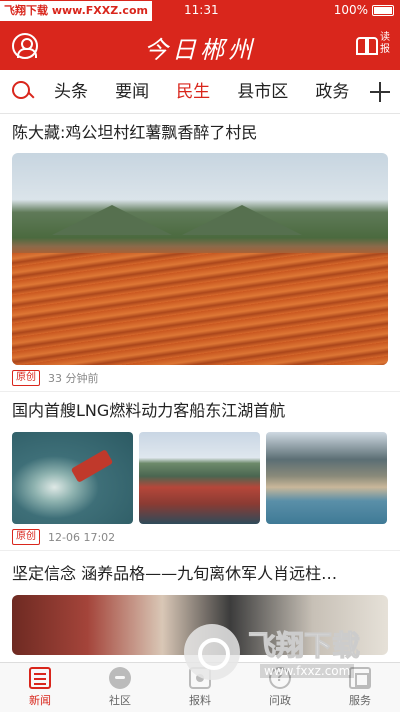 This screenshot has width=400, height=712. Describe the element at coordinates (71, 92) in the screenshot. I see `tab-headlines: 头条` at that location.